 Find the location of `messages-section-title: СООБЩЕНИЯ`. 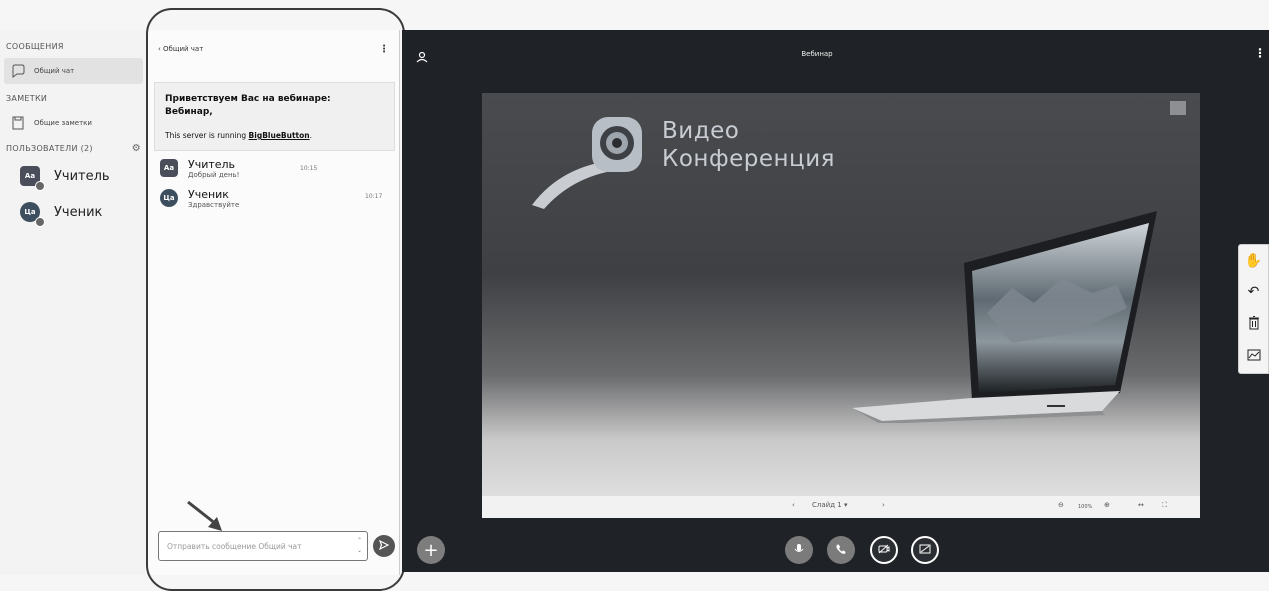

messages-section-title: СООБЩЕНИЯ is located at coordinates (73, 47).